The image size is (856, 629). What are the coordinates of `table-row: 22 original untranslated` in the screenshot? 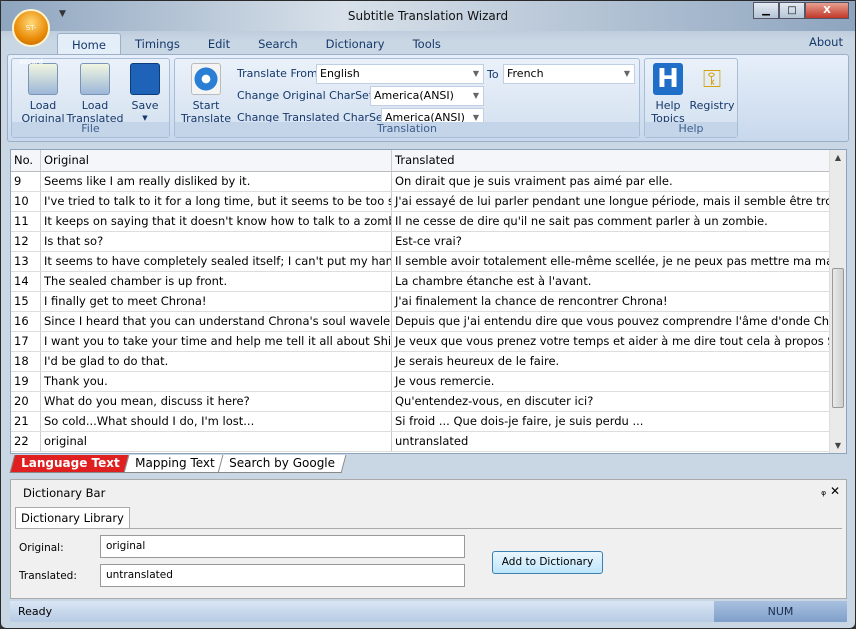 It's located at (420, 442).